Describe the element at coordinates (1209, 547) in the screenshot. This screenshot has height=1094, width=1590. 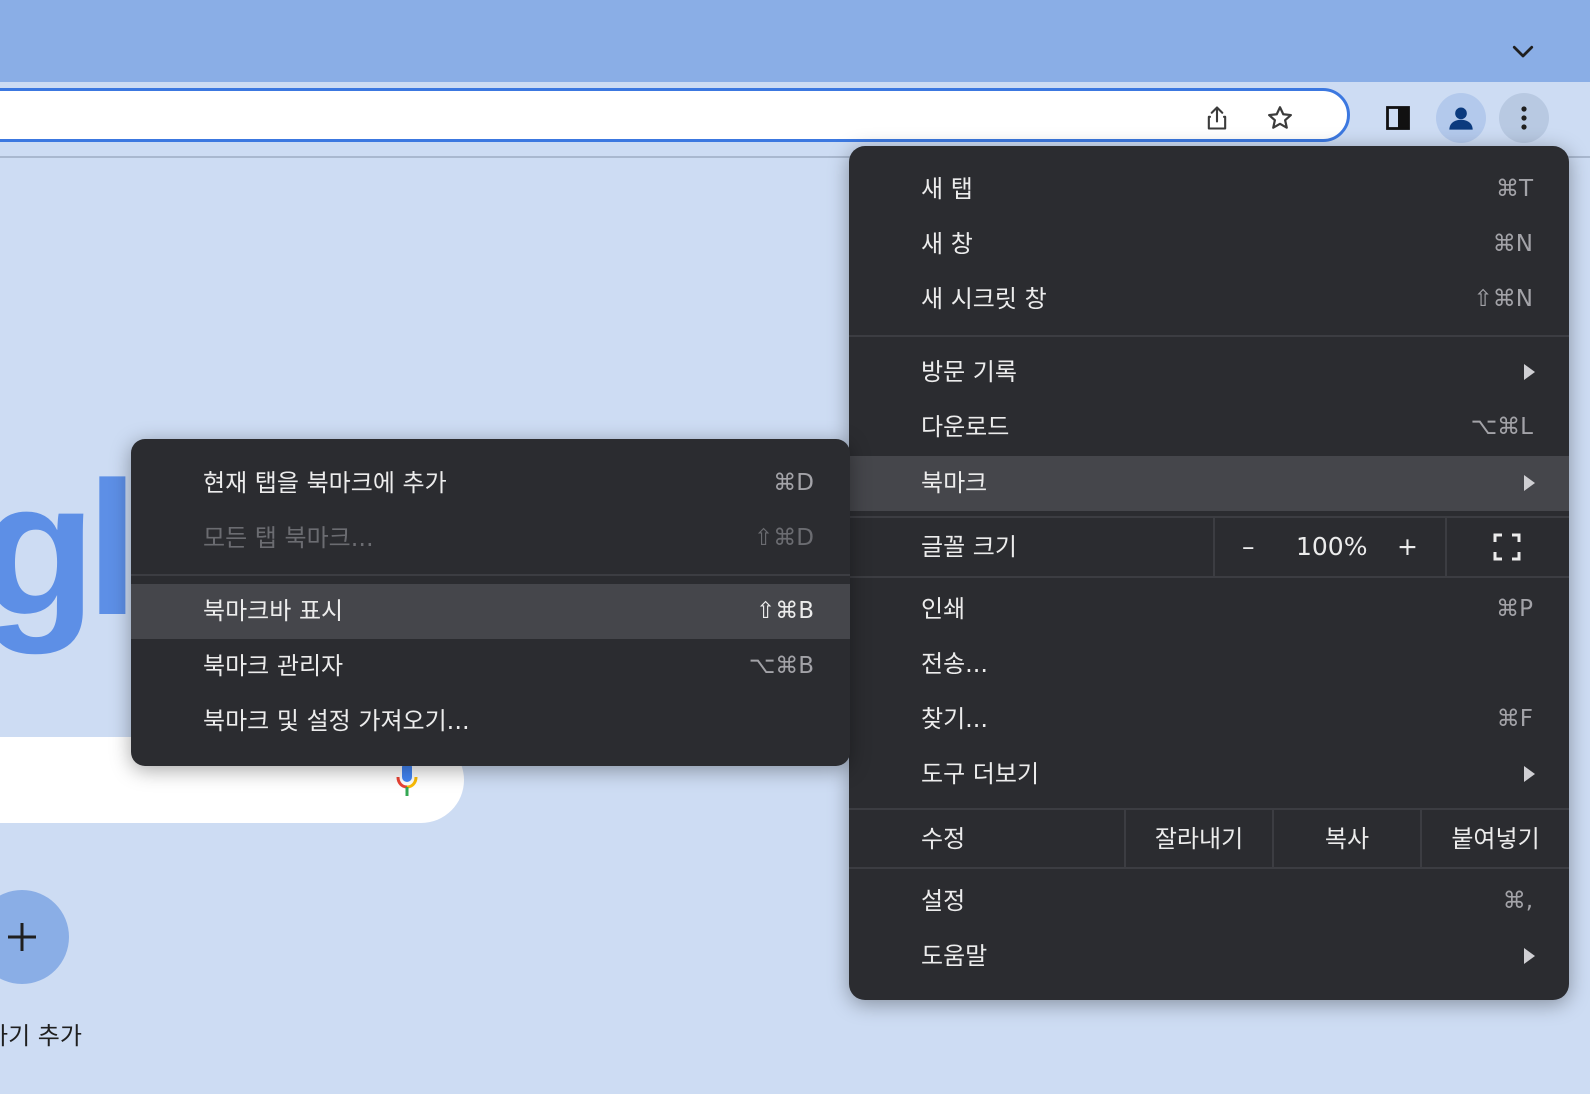
I see `menu-row-zoom: 글꼴 크기 – 100% +` at that location.